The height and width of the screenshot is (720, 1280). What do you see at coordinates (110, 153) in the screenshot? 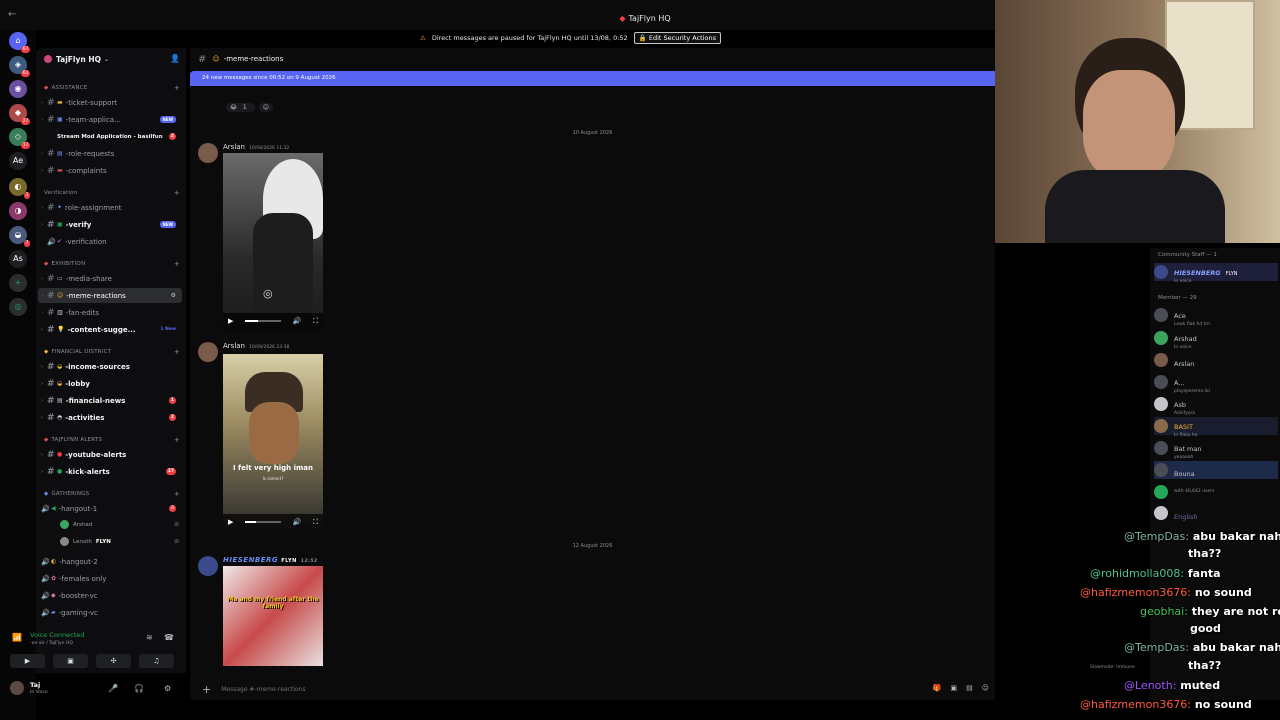
I see `channel-role-requests: › # ▤ -role-requests` at bounding box center [110, 153].